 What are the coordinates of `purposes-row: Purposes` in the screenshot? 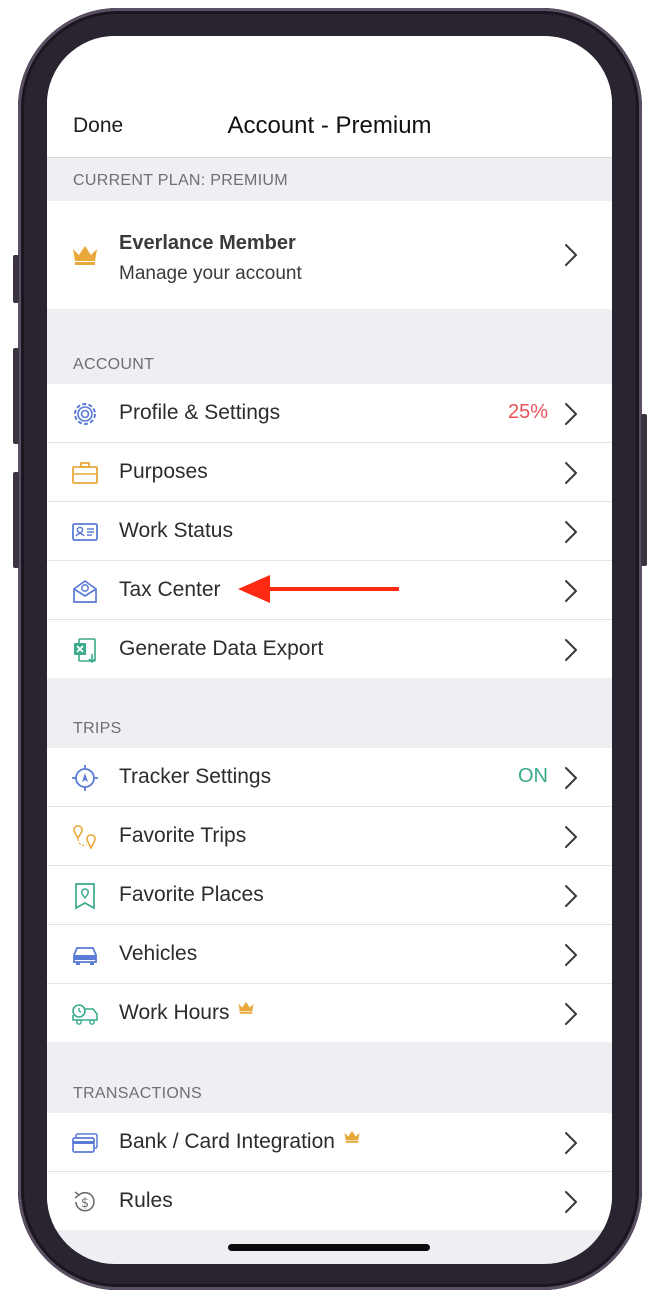 It's located at (329, 472).